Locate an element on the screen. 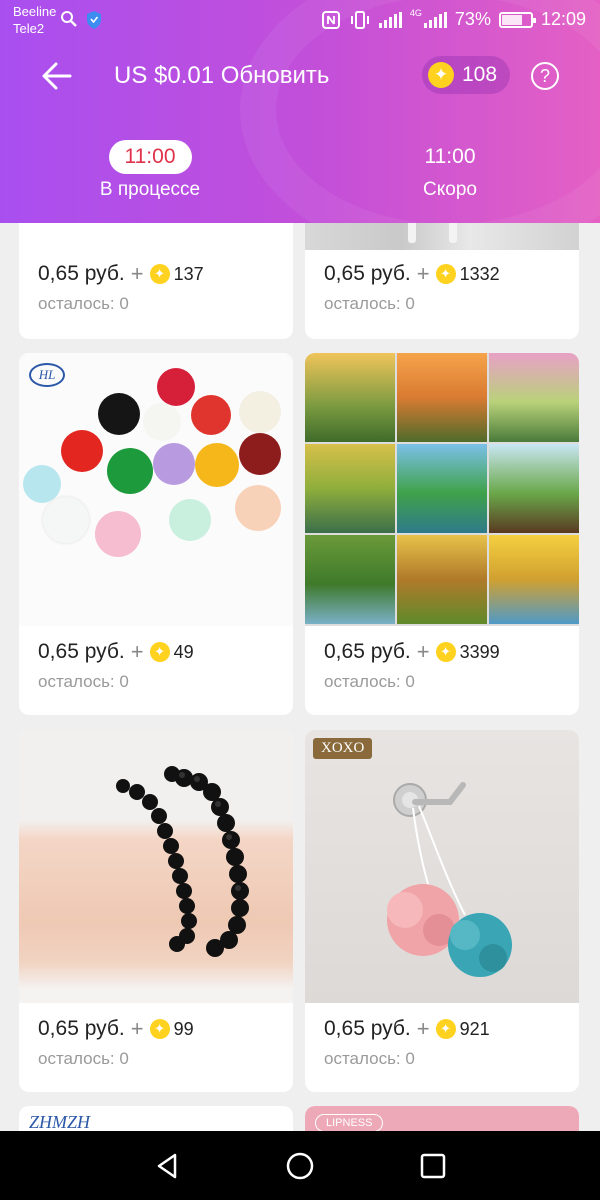  nav-home-icon is located at coordinates (300, 1166).